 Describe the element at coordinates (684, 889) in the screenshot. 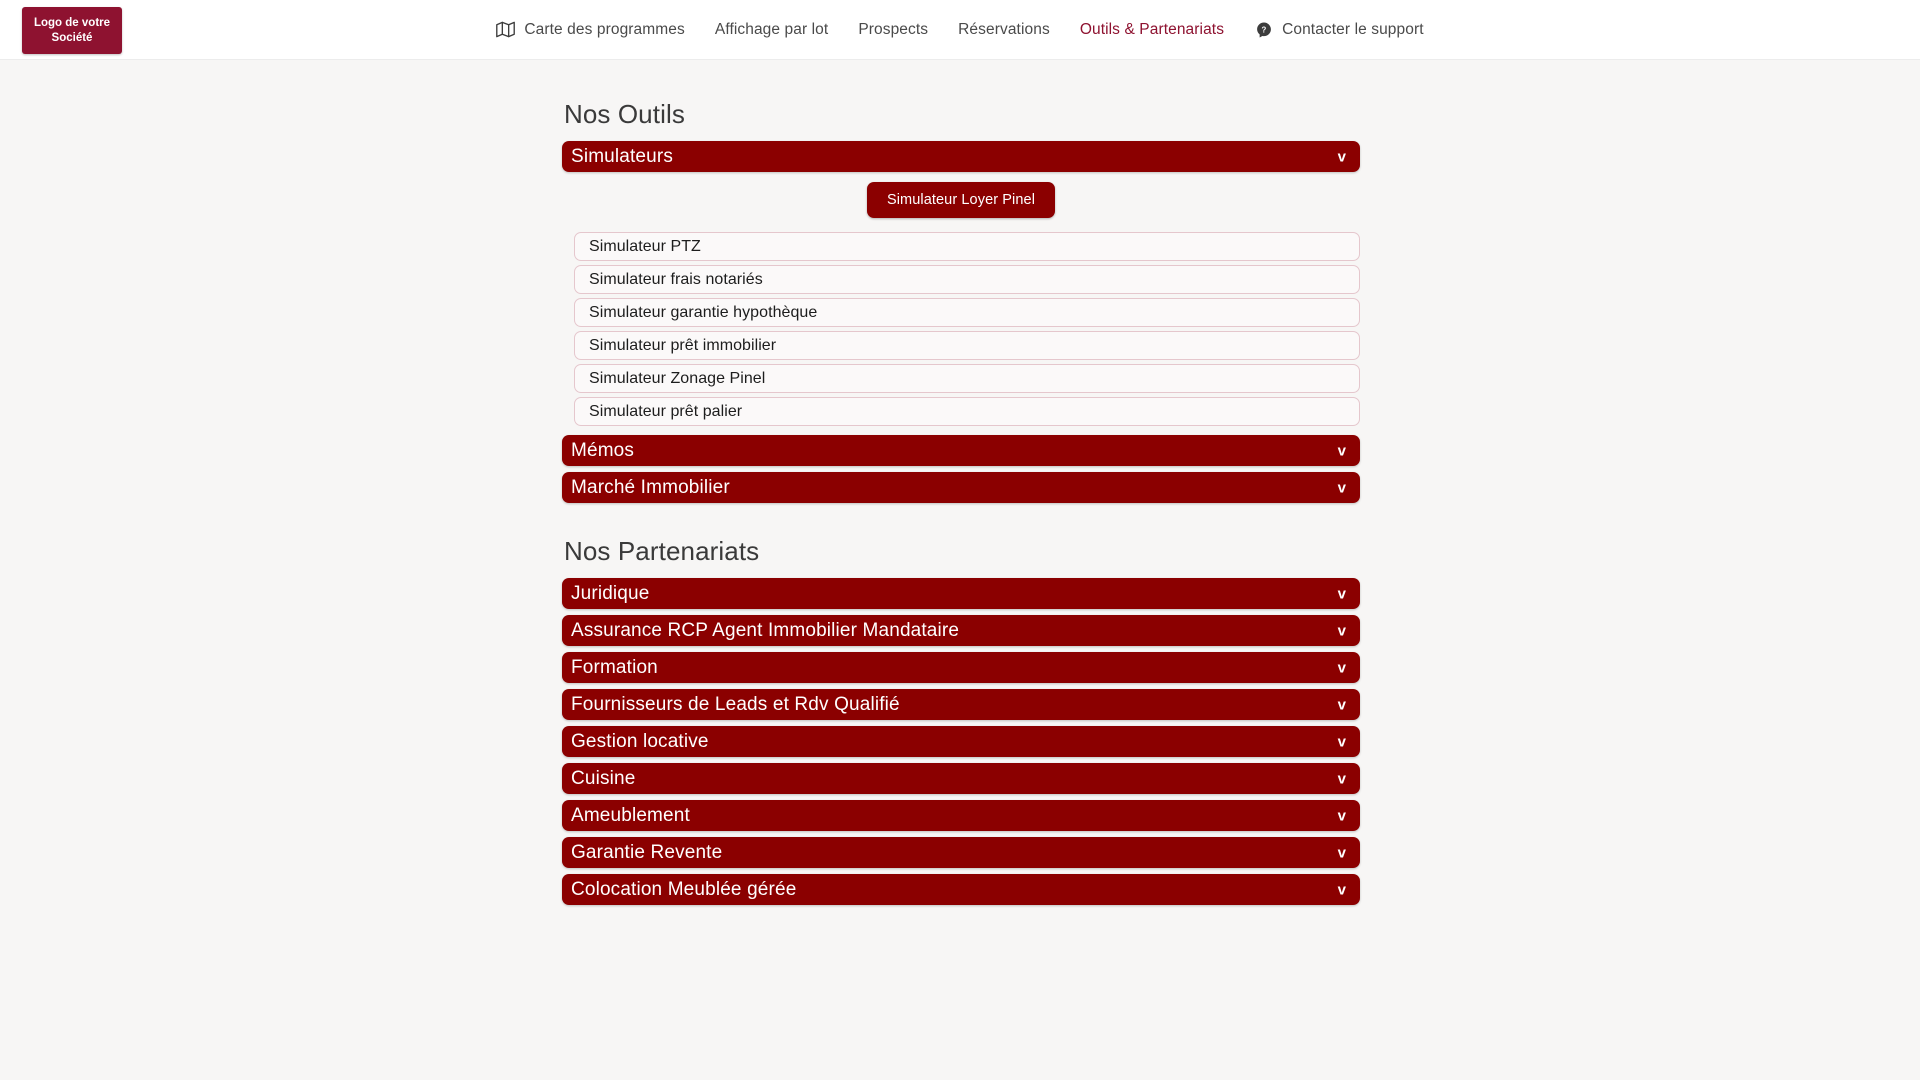

I see `accordion-label: Colocation Meublée gérée` at that location.